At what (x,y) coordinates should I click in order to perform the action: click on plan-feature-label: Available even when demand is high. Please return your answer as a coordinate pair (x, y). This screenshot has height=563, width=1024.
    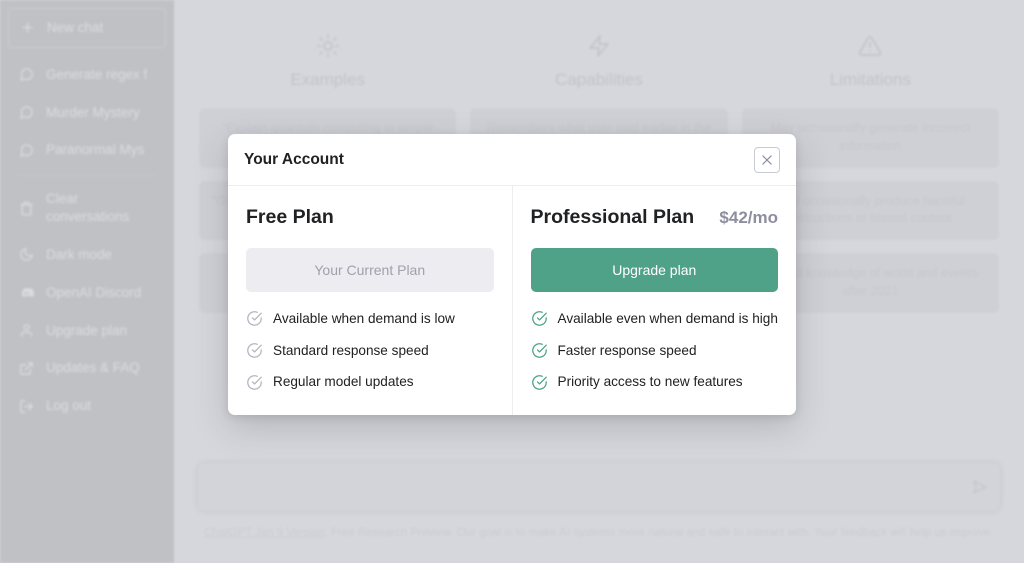
    Looking at the image, I should click on (667, 318).